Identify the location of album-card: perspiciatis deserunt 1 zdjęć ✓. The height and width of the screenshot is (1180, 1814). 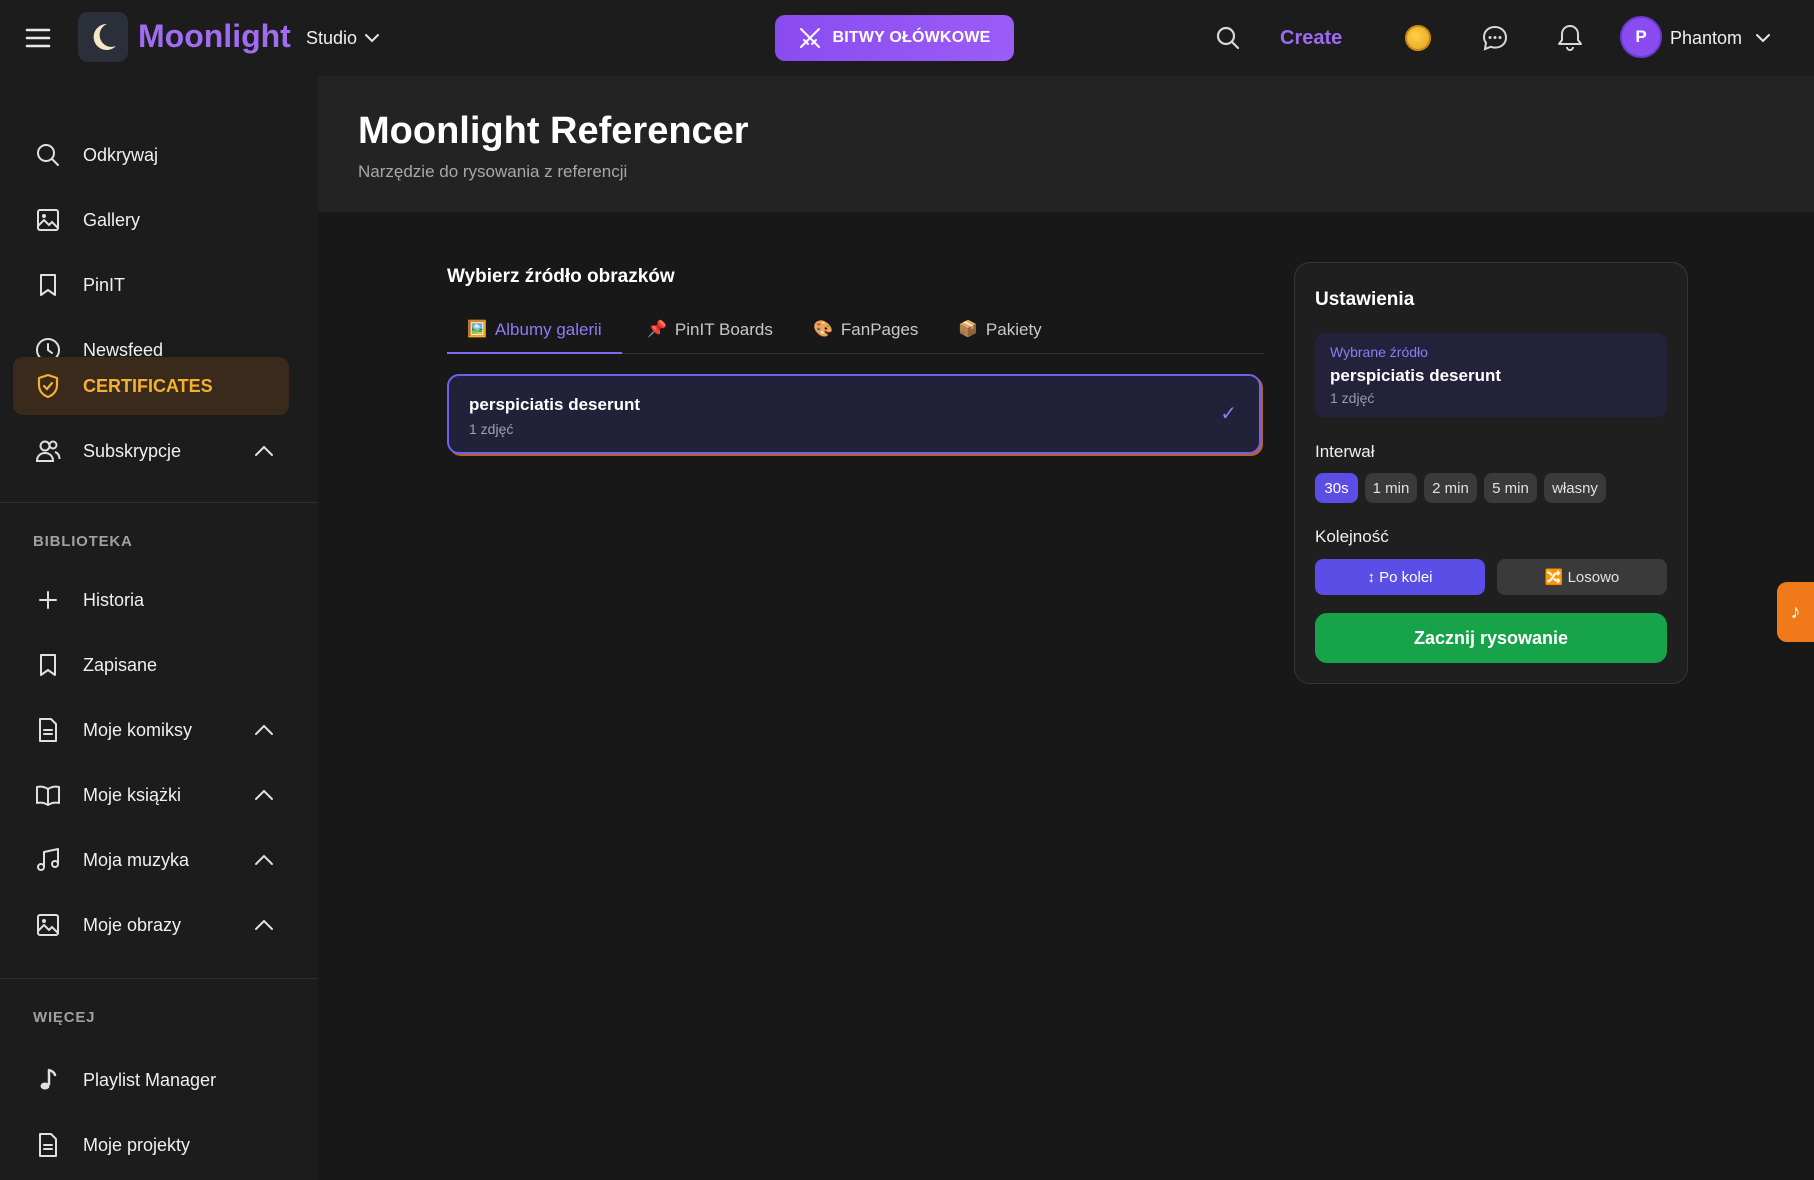
(854, 414).